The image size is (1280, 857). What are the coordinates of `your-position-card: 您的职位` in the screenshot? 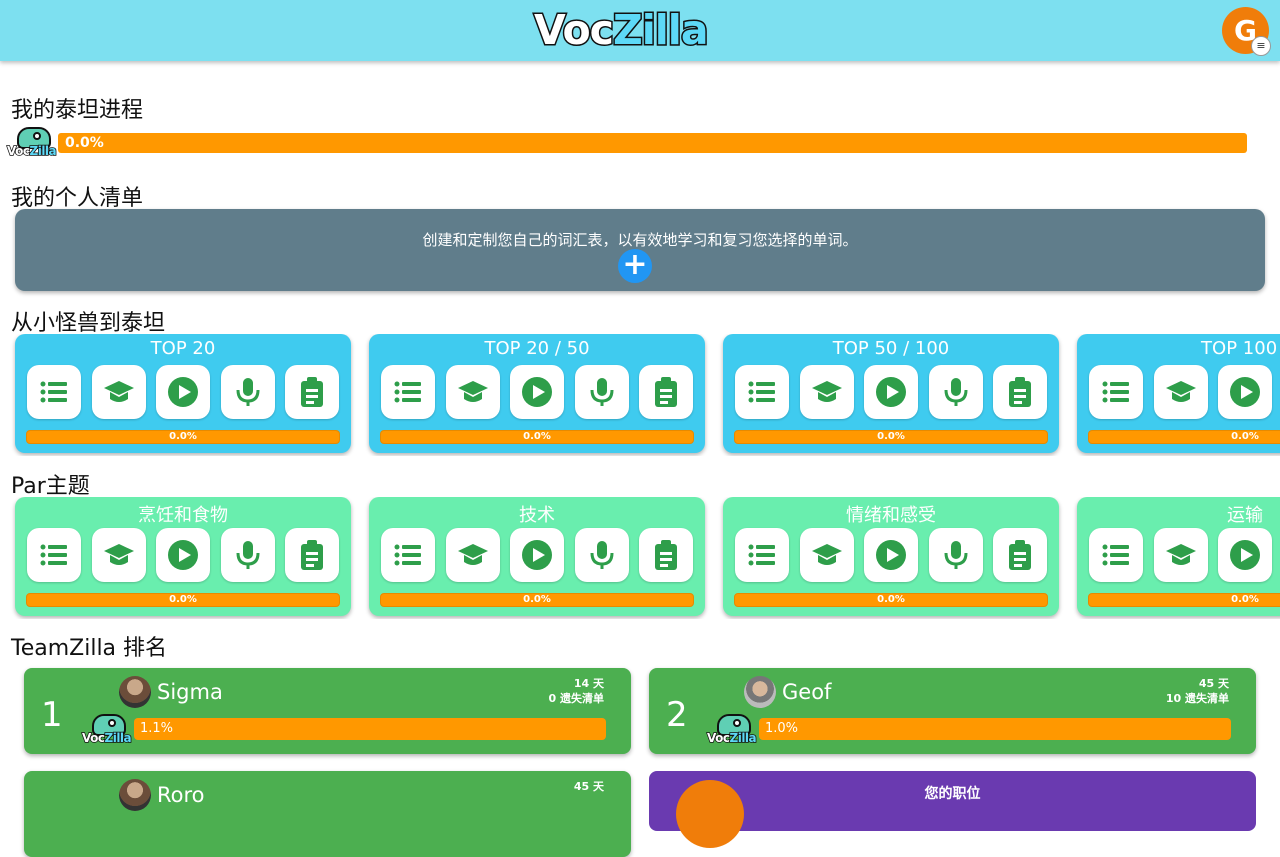 It's located at (952, 809).